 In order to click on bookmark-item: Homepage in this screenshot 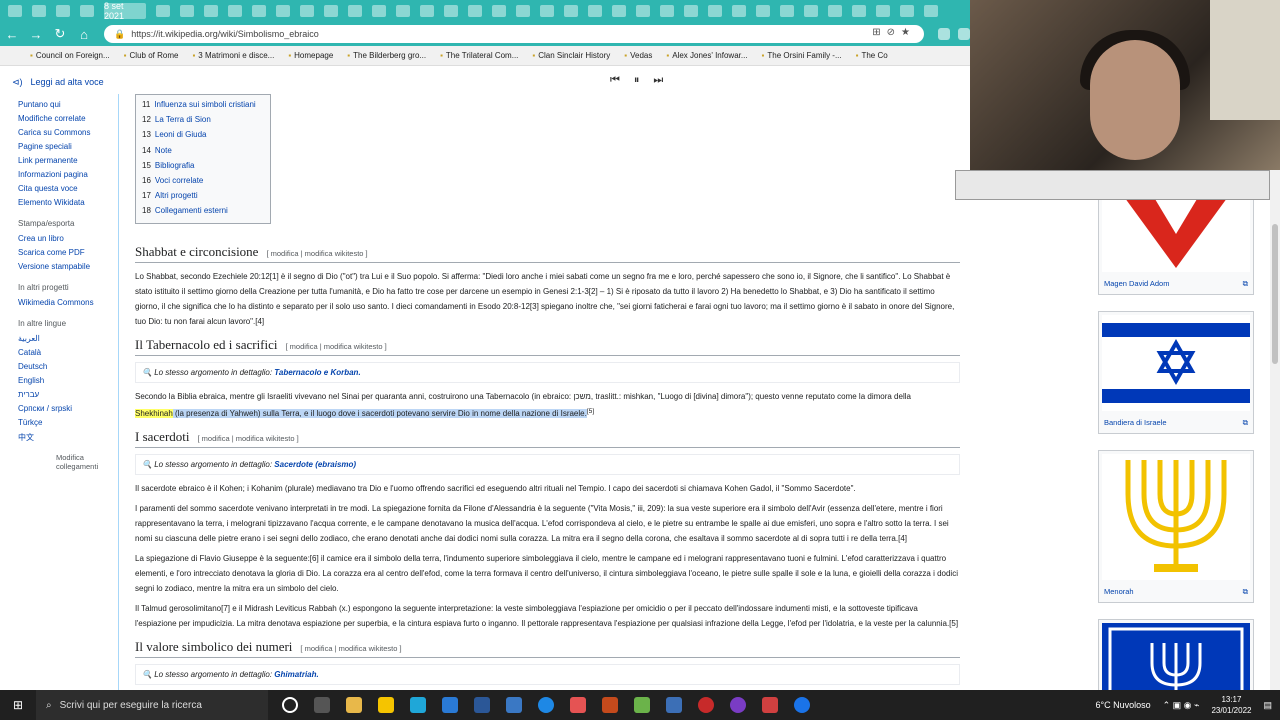, I will do `click(310, 55)`.